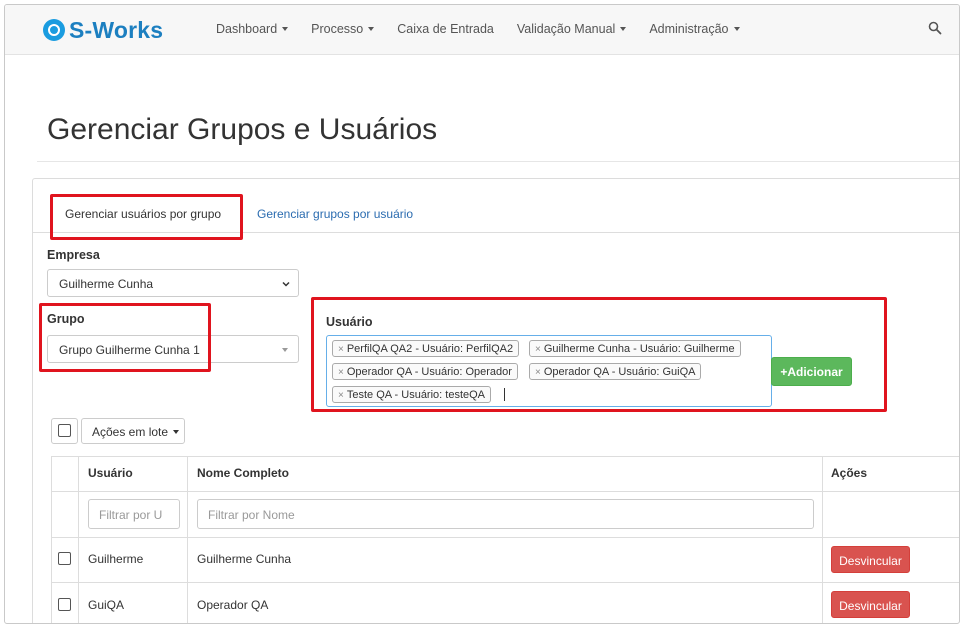 This screenshot has height=627, width=964. What do you see at coordinates (689, 29) in the screenshot?
I see `nav-administracao-label: Administração` at bounding box center [689, 29].